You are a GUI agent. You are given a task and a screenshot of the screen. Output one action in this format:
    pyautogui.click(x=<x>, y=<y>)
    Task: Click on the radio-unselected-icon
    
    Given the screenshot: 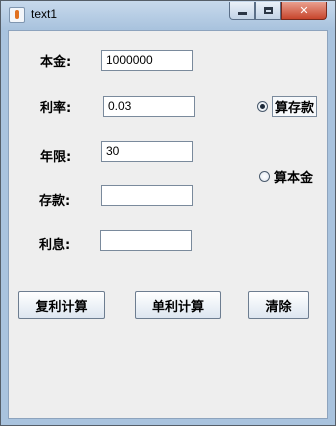 What is the action you would take?
    pyautogui.click(x=264, y=176)
    